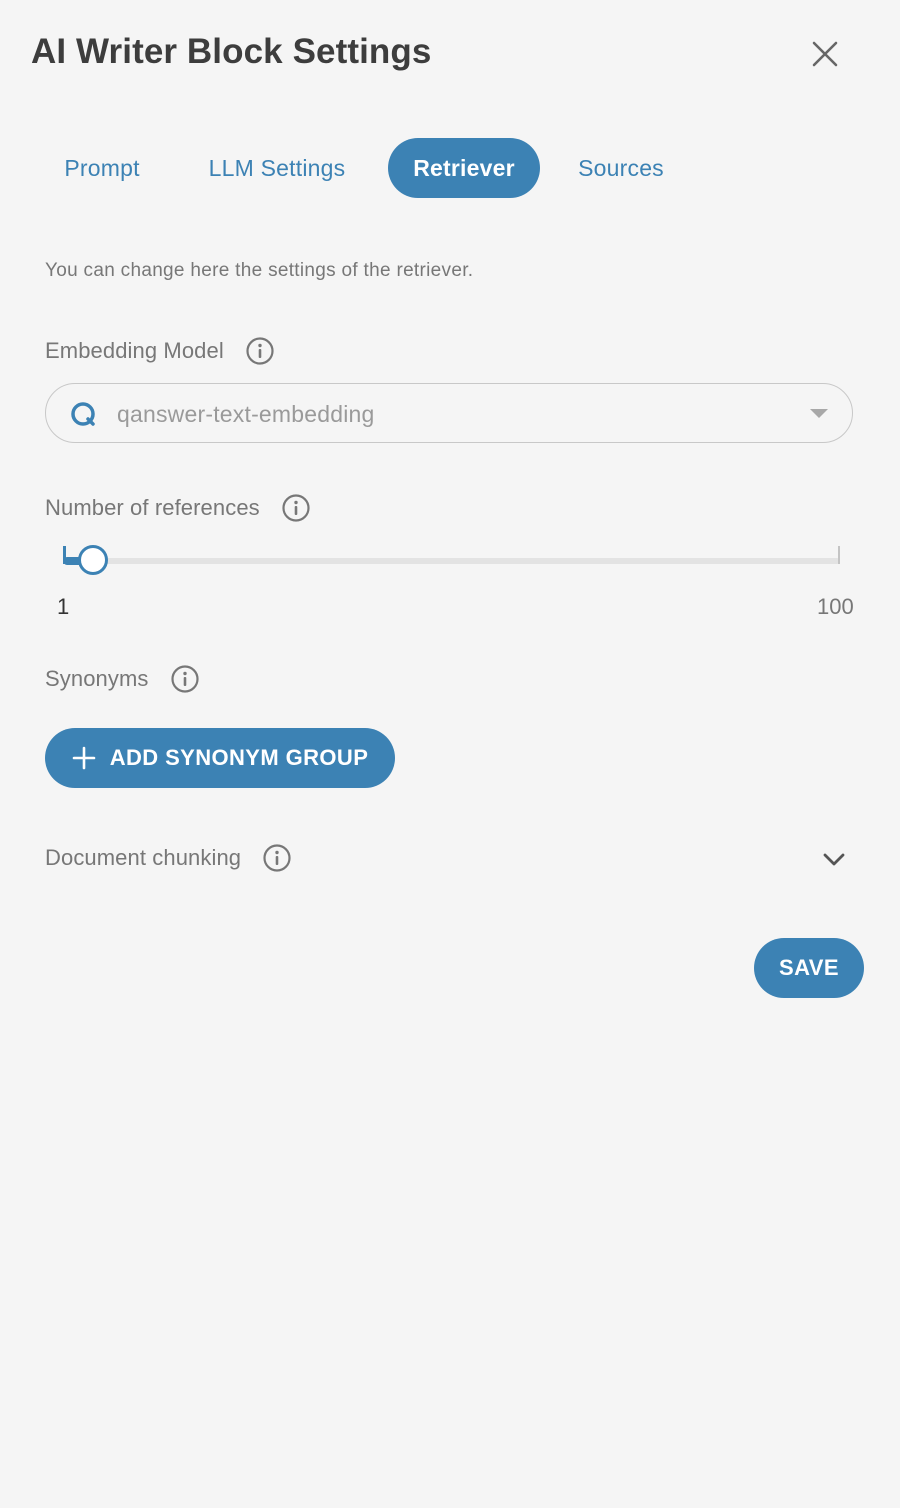 The image size is (900, 1508). I want to click on references-slider-max-mark, so click(839, 555).